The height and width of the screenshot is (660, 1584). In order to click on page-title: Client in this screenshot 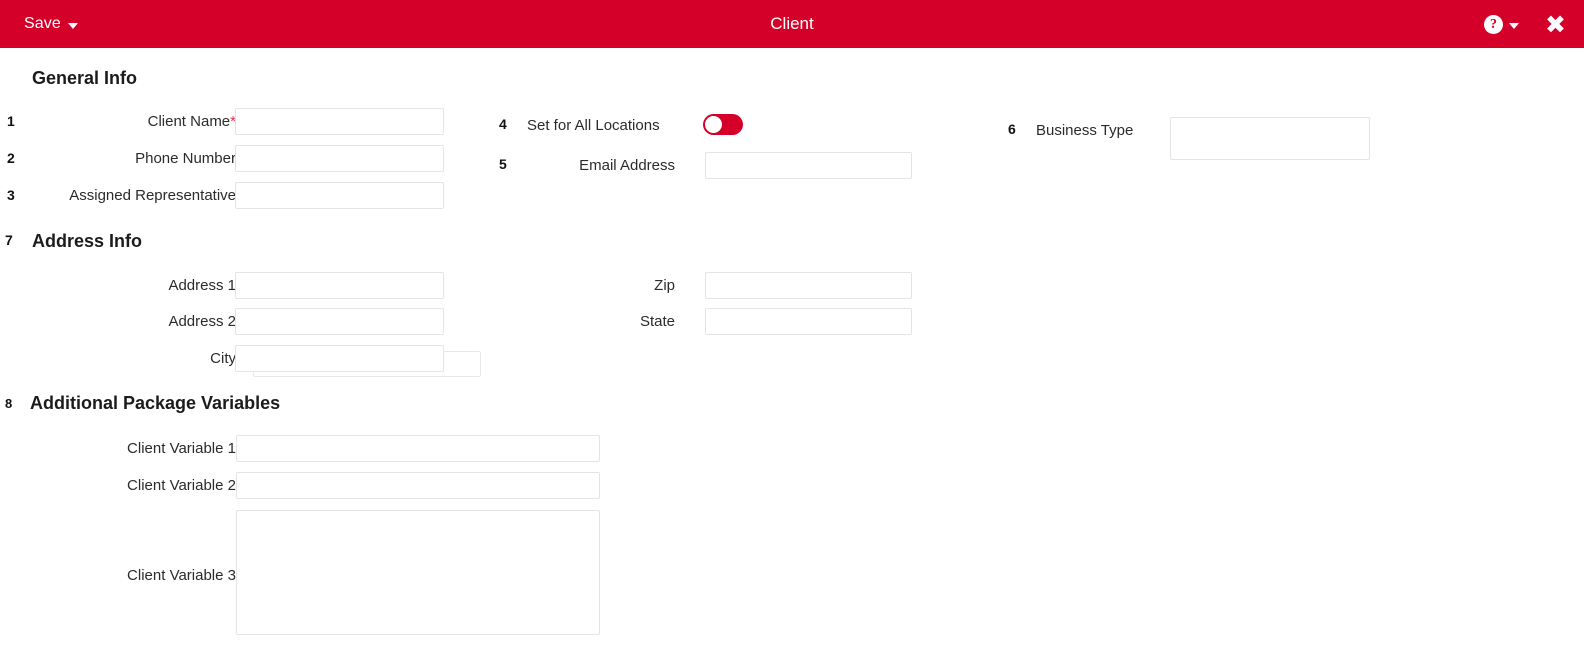, I will do `click(792, 23)`.